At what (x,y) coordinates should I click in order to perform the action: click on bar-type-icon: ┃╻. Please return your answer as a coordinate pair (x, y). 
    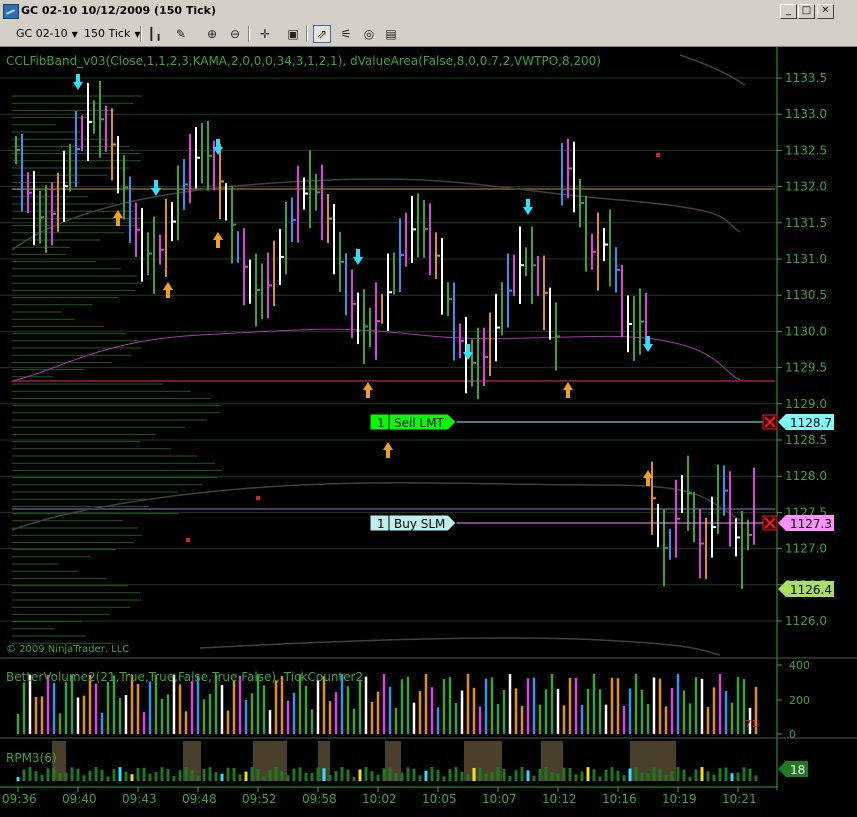
    Looking at the image, I should click on (155, 34).